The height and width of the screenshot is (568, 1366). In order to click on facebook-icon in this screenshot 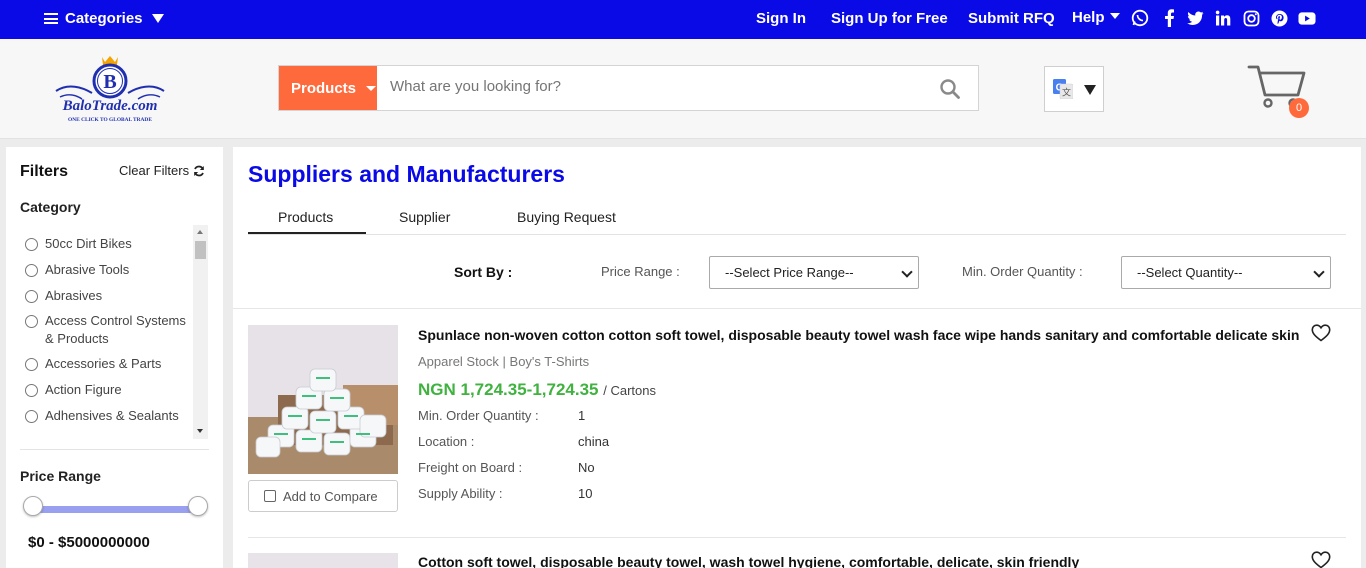, I will do `click(1169, 18)`.